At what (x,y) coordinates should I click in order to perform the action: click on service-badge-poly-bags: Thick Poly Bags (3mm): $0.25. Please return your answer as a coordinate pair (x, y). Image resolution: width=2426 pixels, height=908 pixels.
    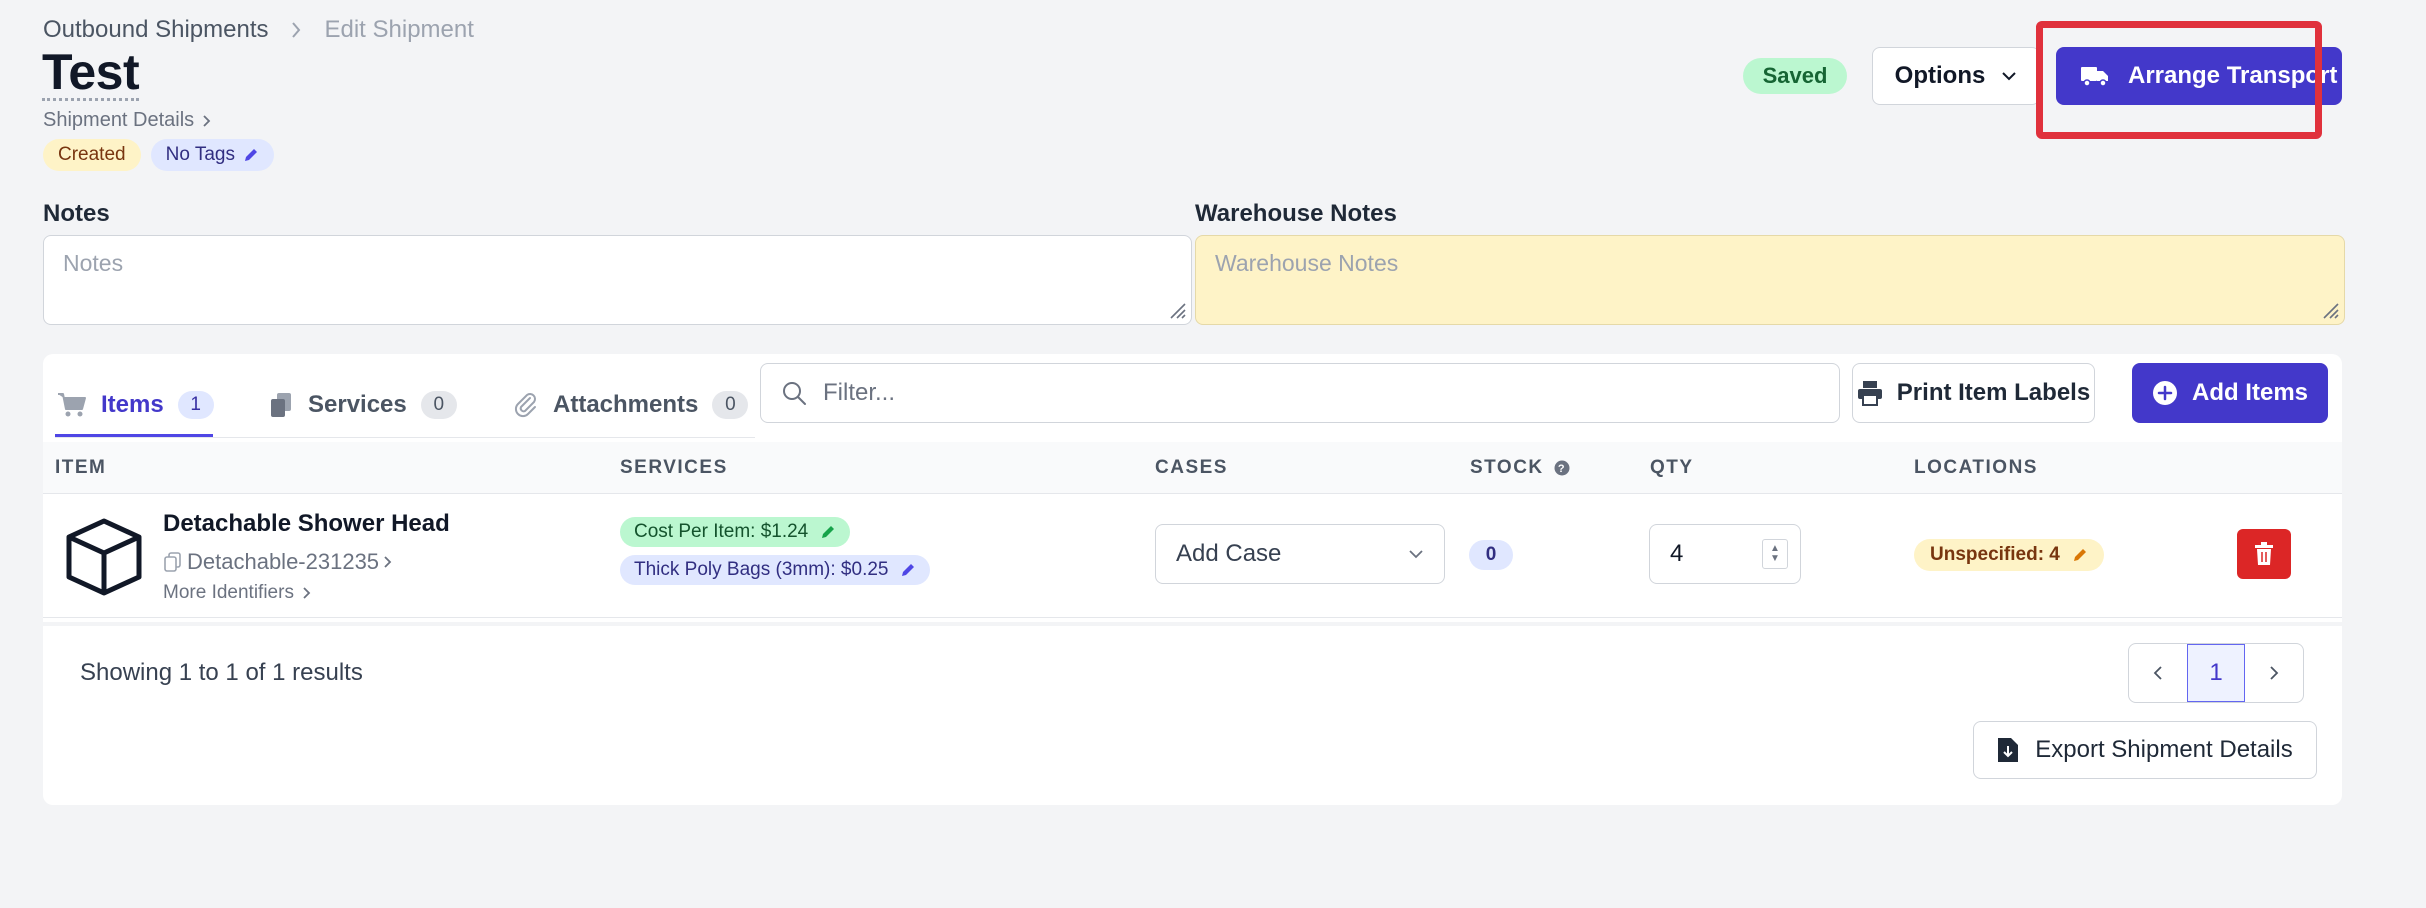
    Looking at the image, I should click on (775, 570).